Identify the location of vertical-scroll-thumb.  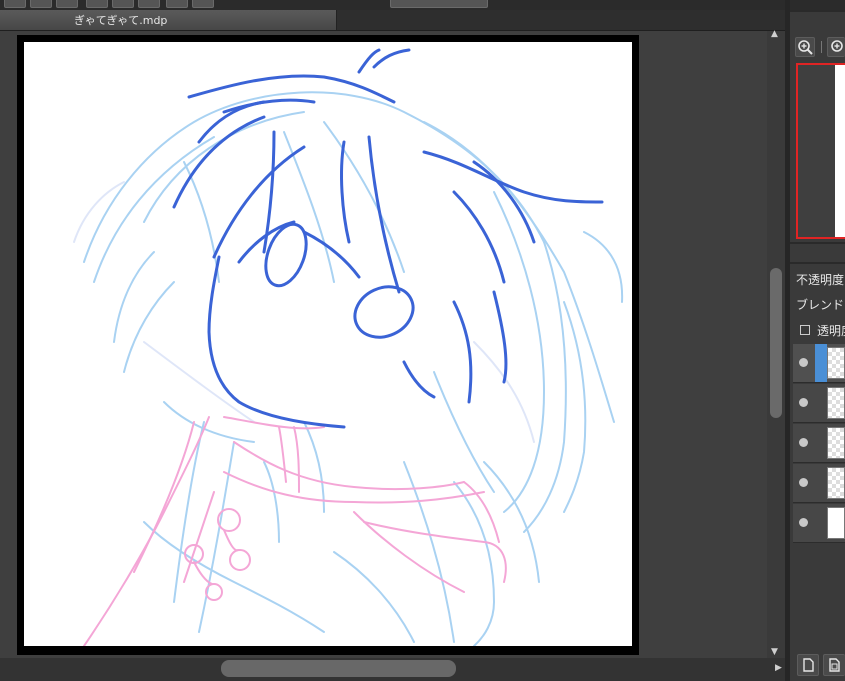
(776, 343).